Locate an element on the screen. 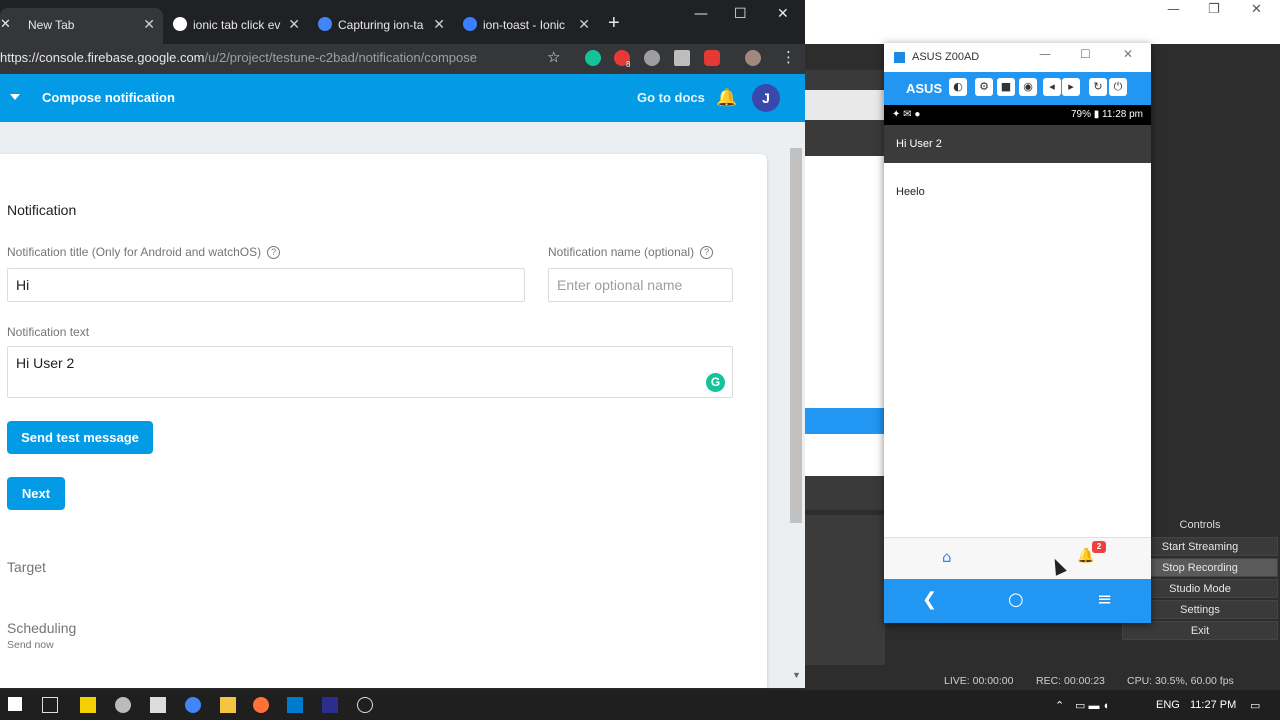 Image resolution: width=1280 pixels, height=720 pixels. obs-icon is located at coordinates (365, 705).